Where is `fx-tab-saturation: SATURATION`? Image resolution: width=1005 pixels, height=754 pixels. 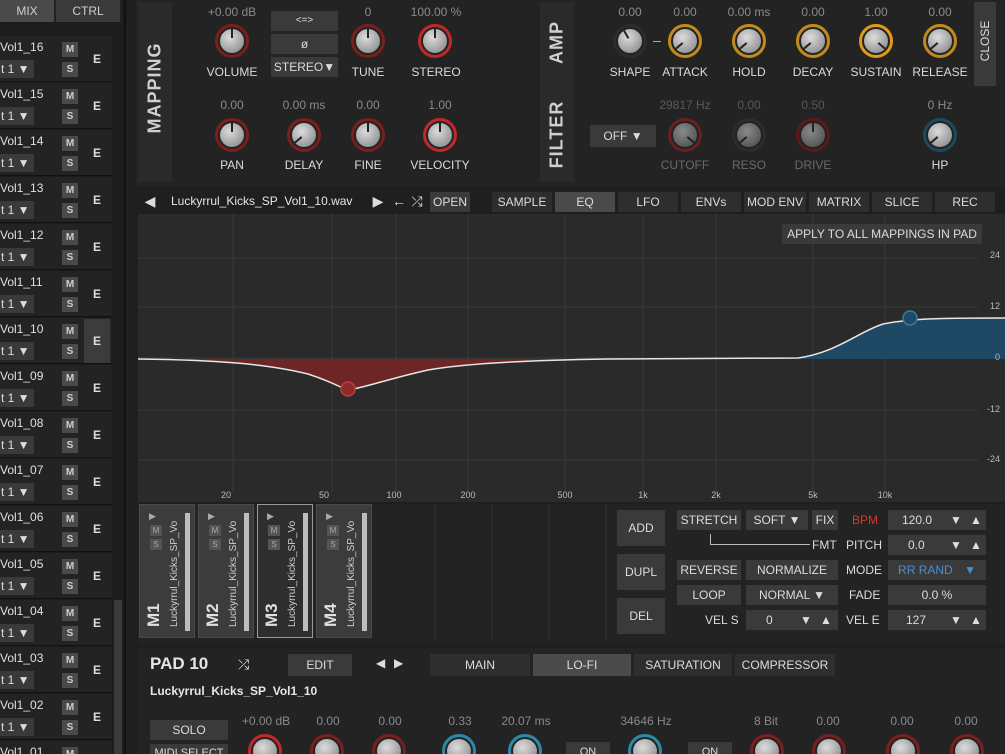 fx-tab-saturation: SATURATION is located at coordinates (683, 665).